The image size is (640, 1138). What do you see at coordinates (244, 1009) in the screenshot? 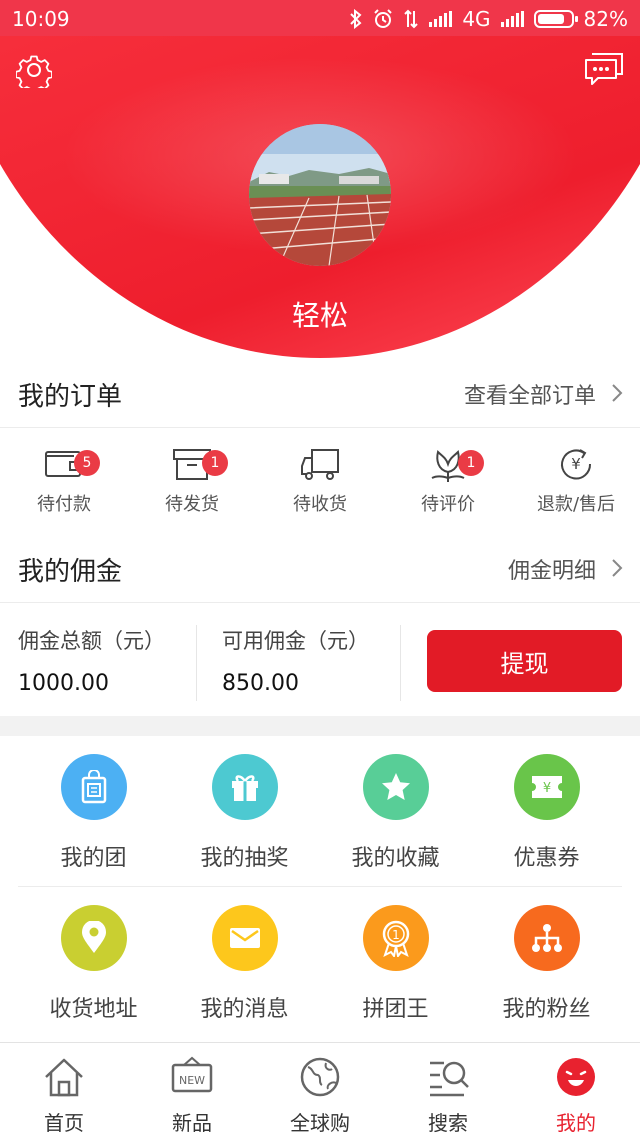
I see `menu-label: 我的消息` at bounding box center [244, 1009].